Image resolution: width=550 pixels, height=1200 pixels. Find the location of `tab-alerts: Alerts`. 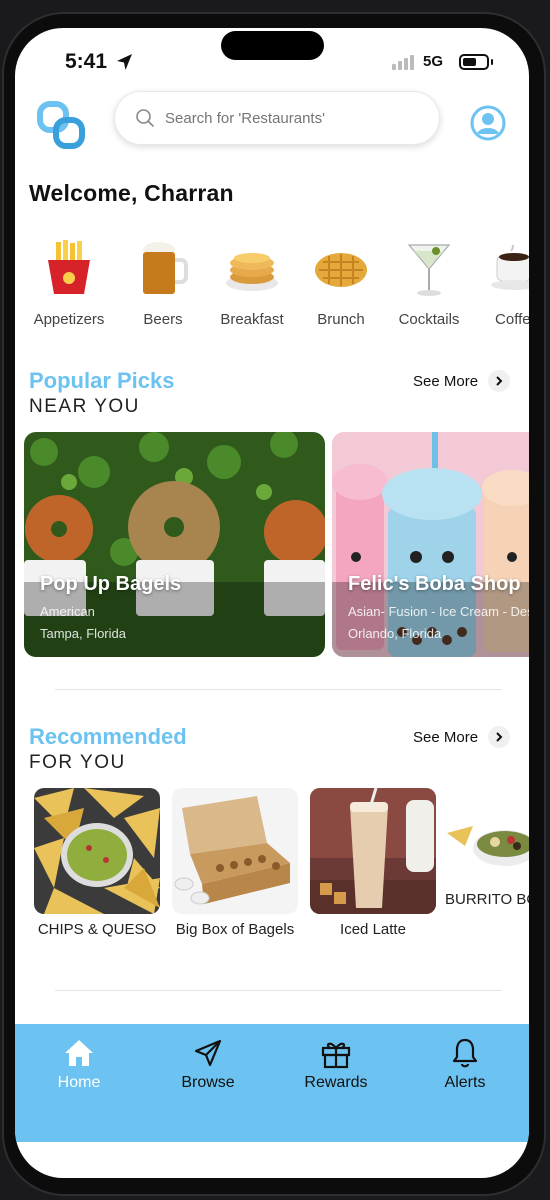

tab-alerts: Alerts is located at coordinates (465, 1064).